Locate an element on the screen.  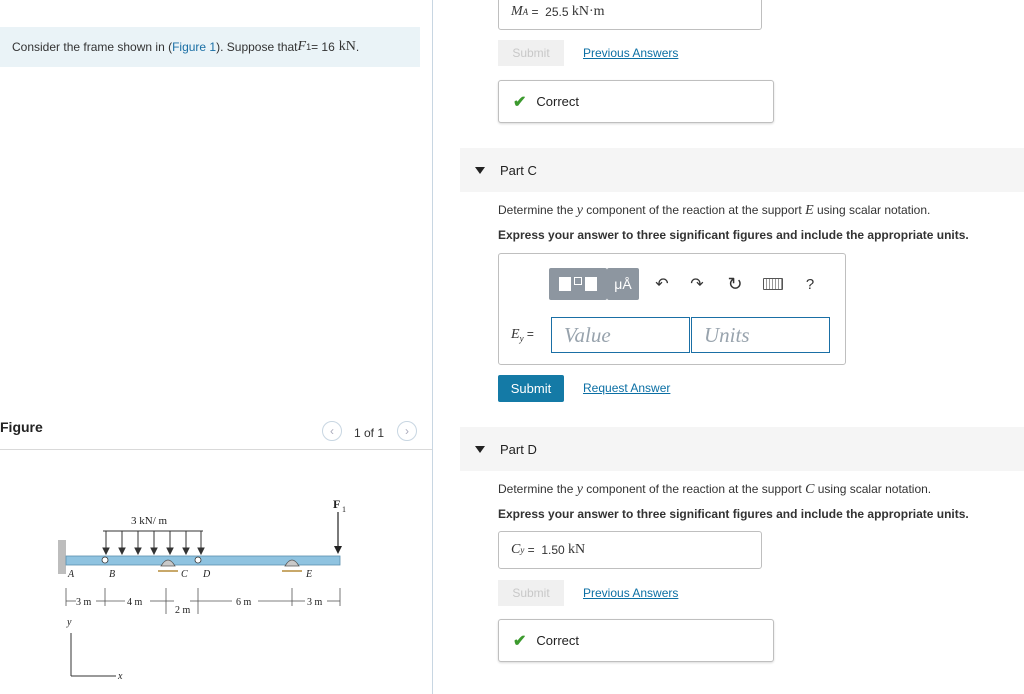
input-label: Ey = is located at coordinates (522, 335).